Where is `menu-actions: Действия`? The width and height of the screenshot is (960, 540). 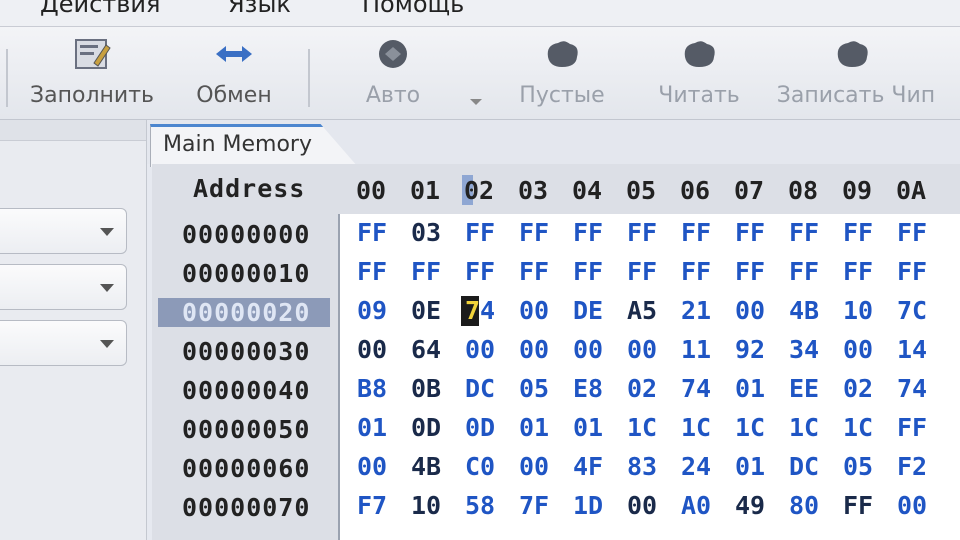
menu-actions: Действия is located at coordinates (100, 9).